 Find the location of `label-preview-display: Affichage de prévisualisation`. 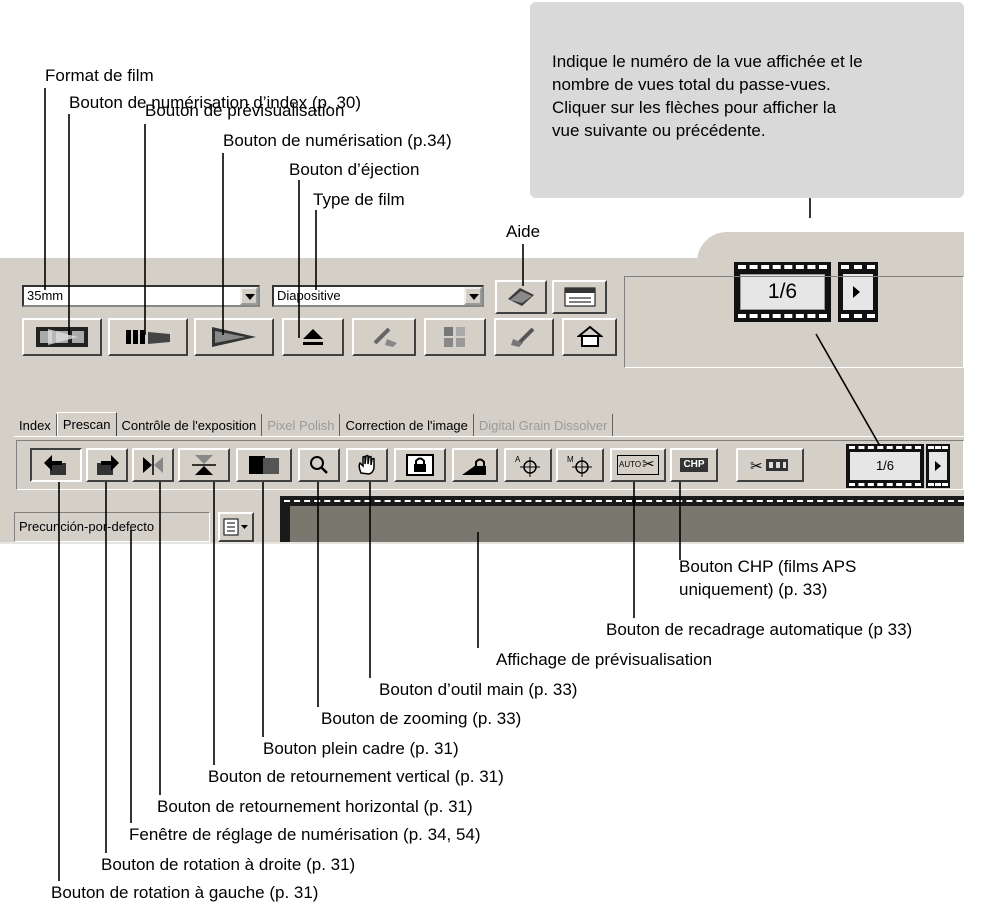

label-preview-display: Affichage de prévisualisation is located at coordinates (604, 659).